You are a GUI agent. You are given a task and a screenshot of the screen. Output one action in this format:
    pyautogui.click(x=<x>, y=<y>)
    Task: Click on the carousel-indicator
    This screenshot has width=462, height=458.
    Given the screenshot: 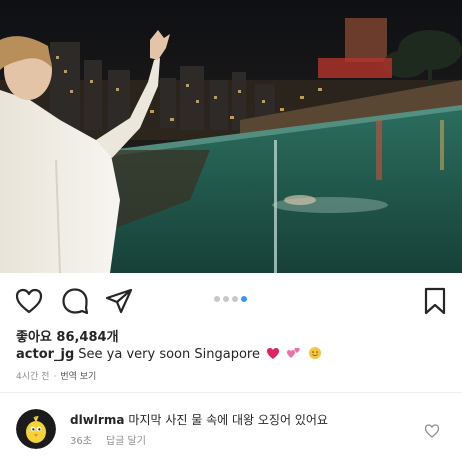 What is the action you would take?
    pyautogui.click(x=234, y=300)
    